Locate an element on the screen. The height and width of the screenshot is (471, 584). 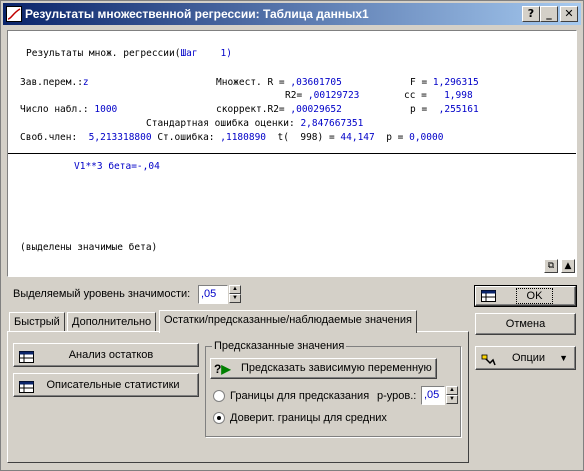
analyze-residuals-button: Анализ остатков is located at coordinates (106, 355).